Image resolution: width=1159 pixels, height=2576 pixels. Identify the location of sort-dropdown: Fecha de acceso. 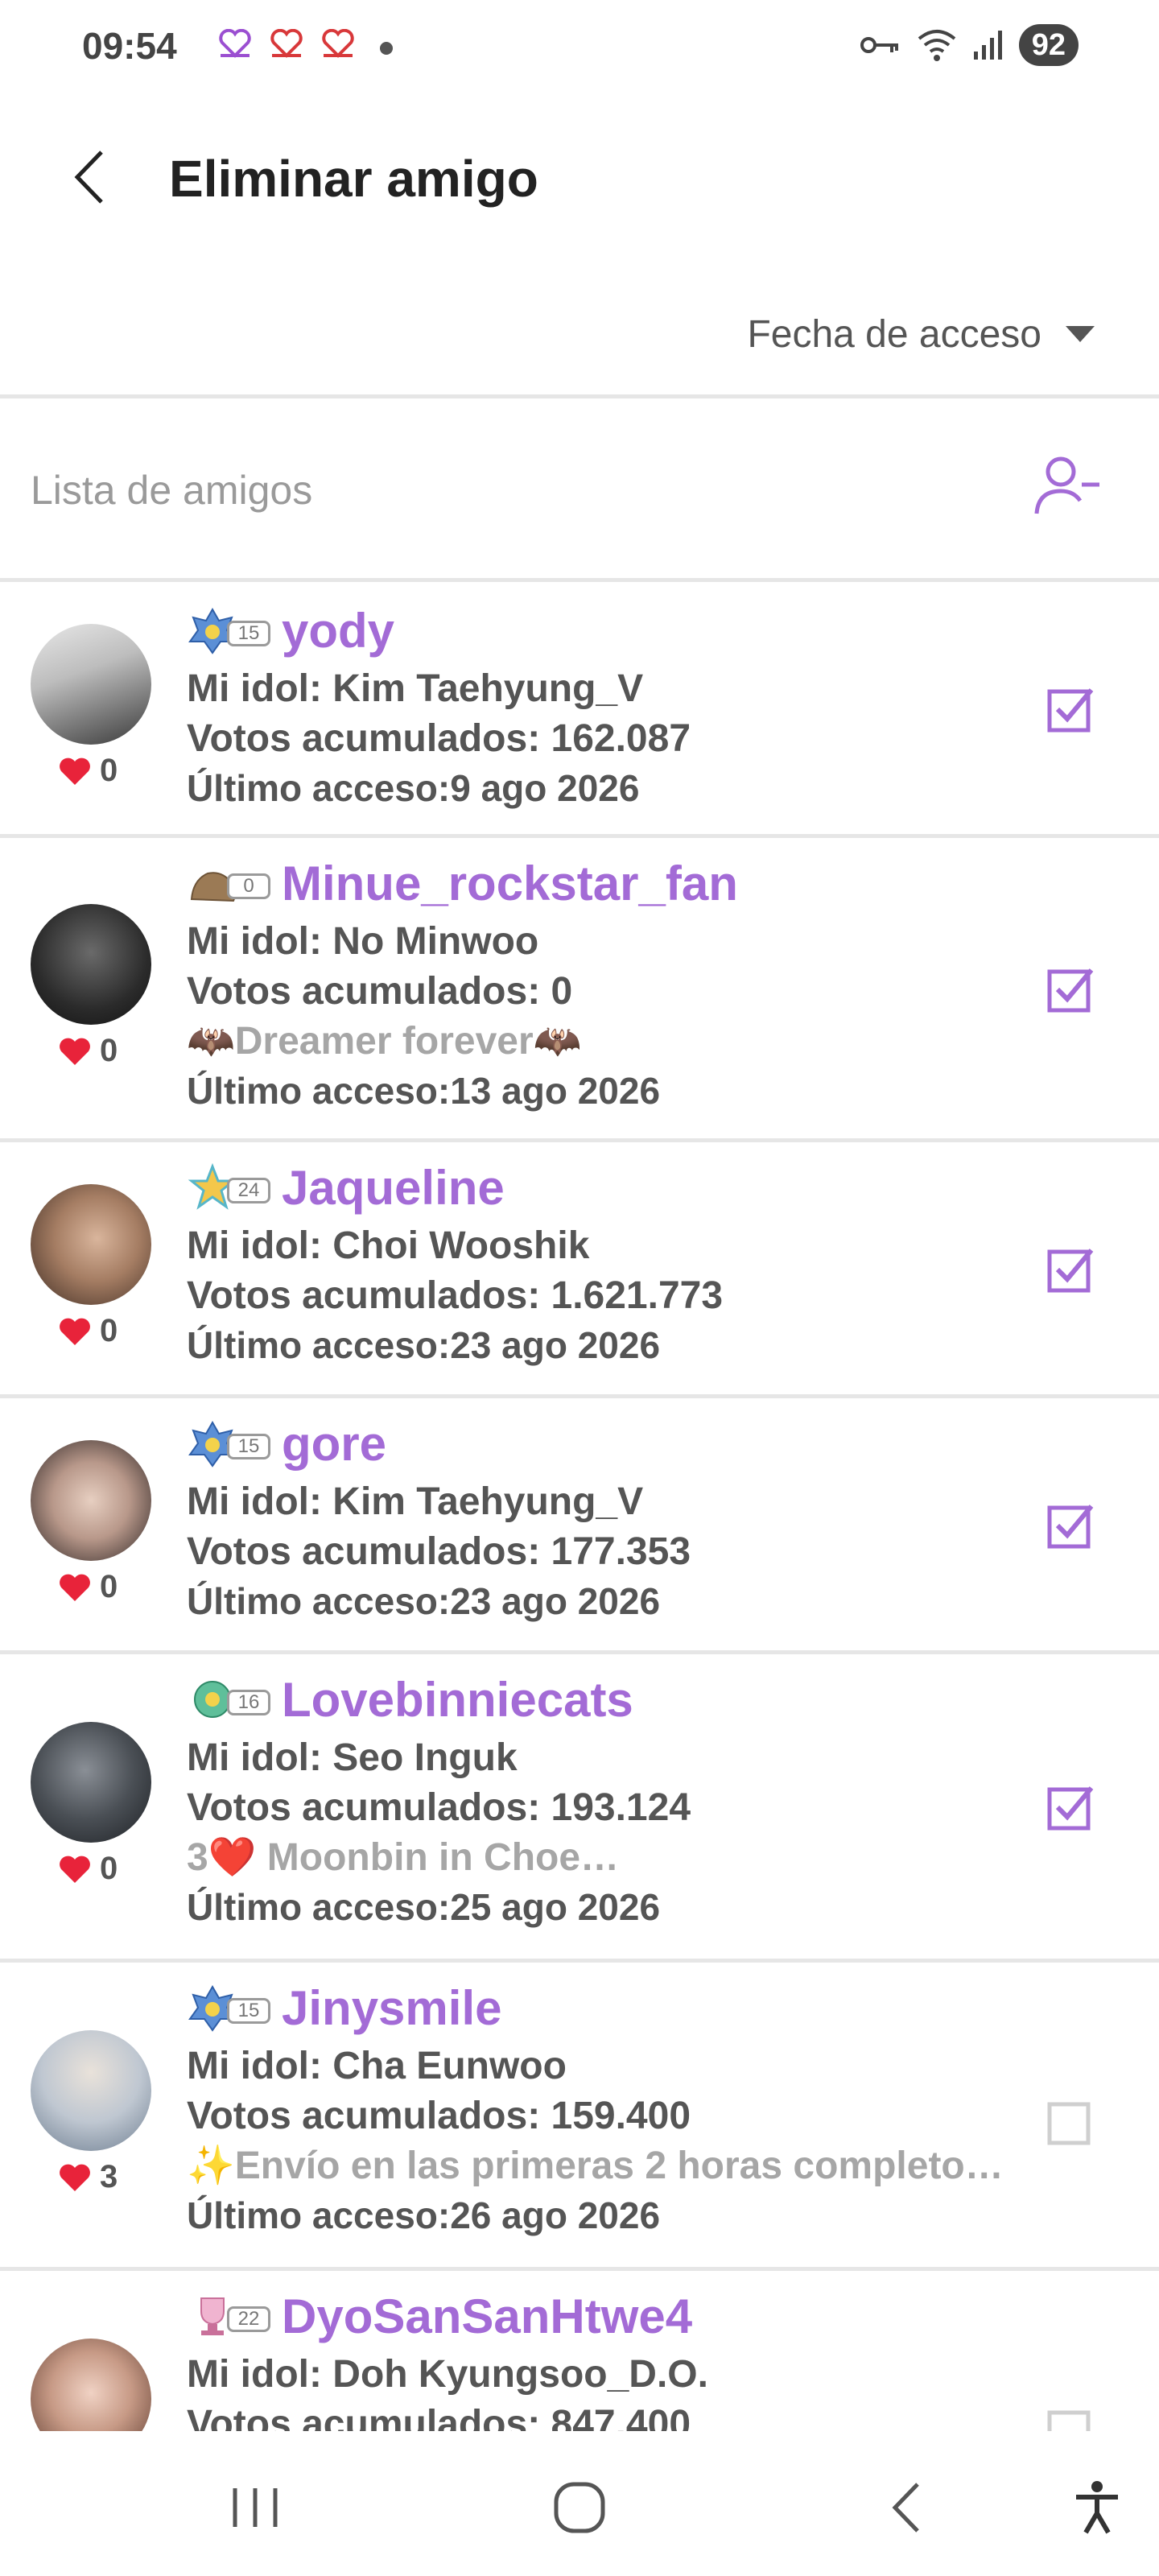
(921, 334).